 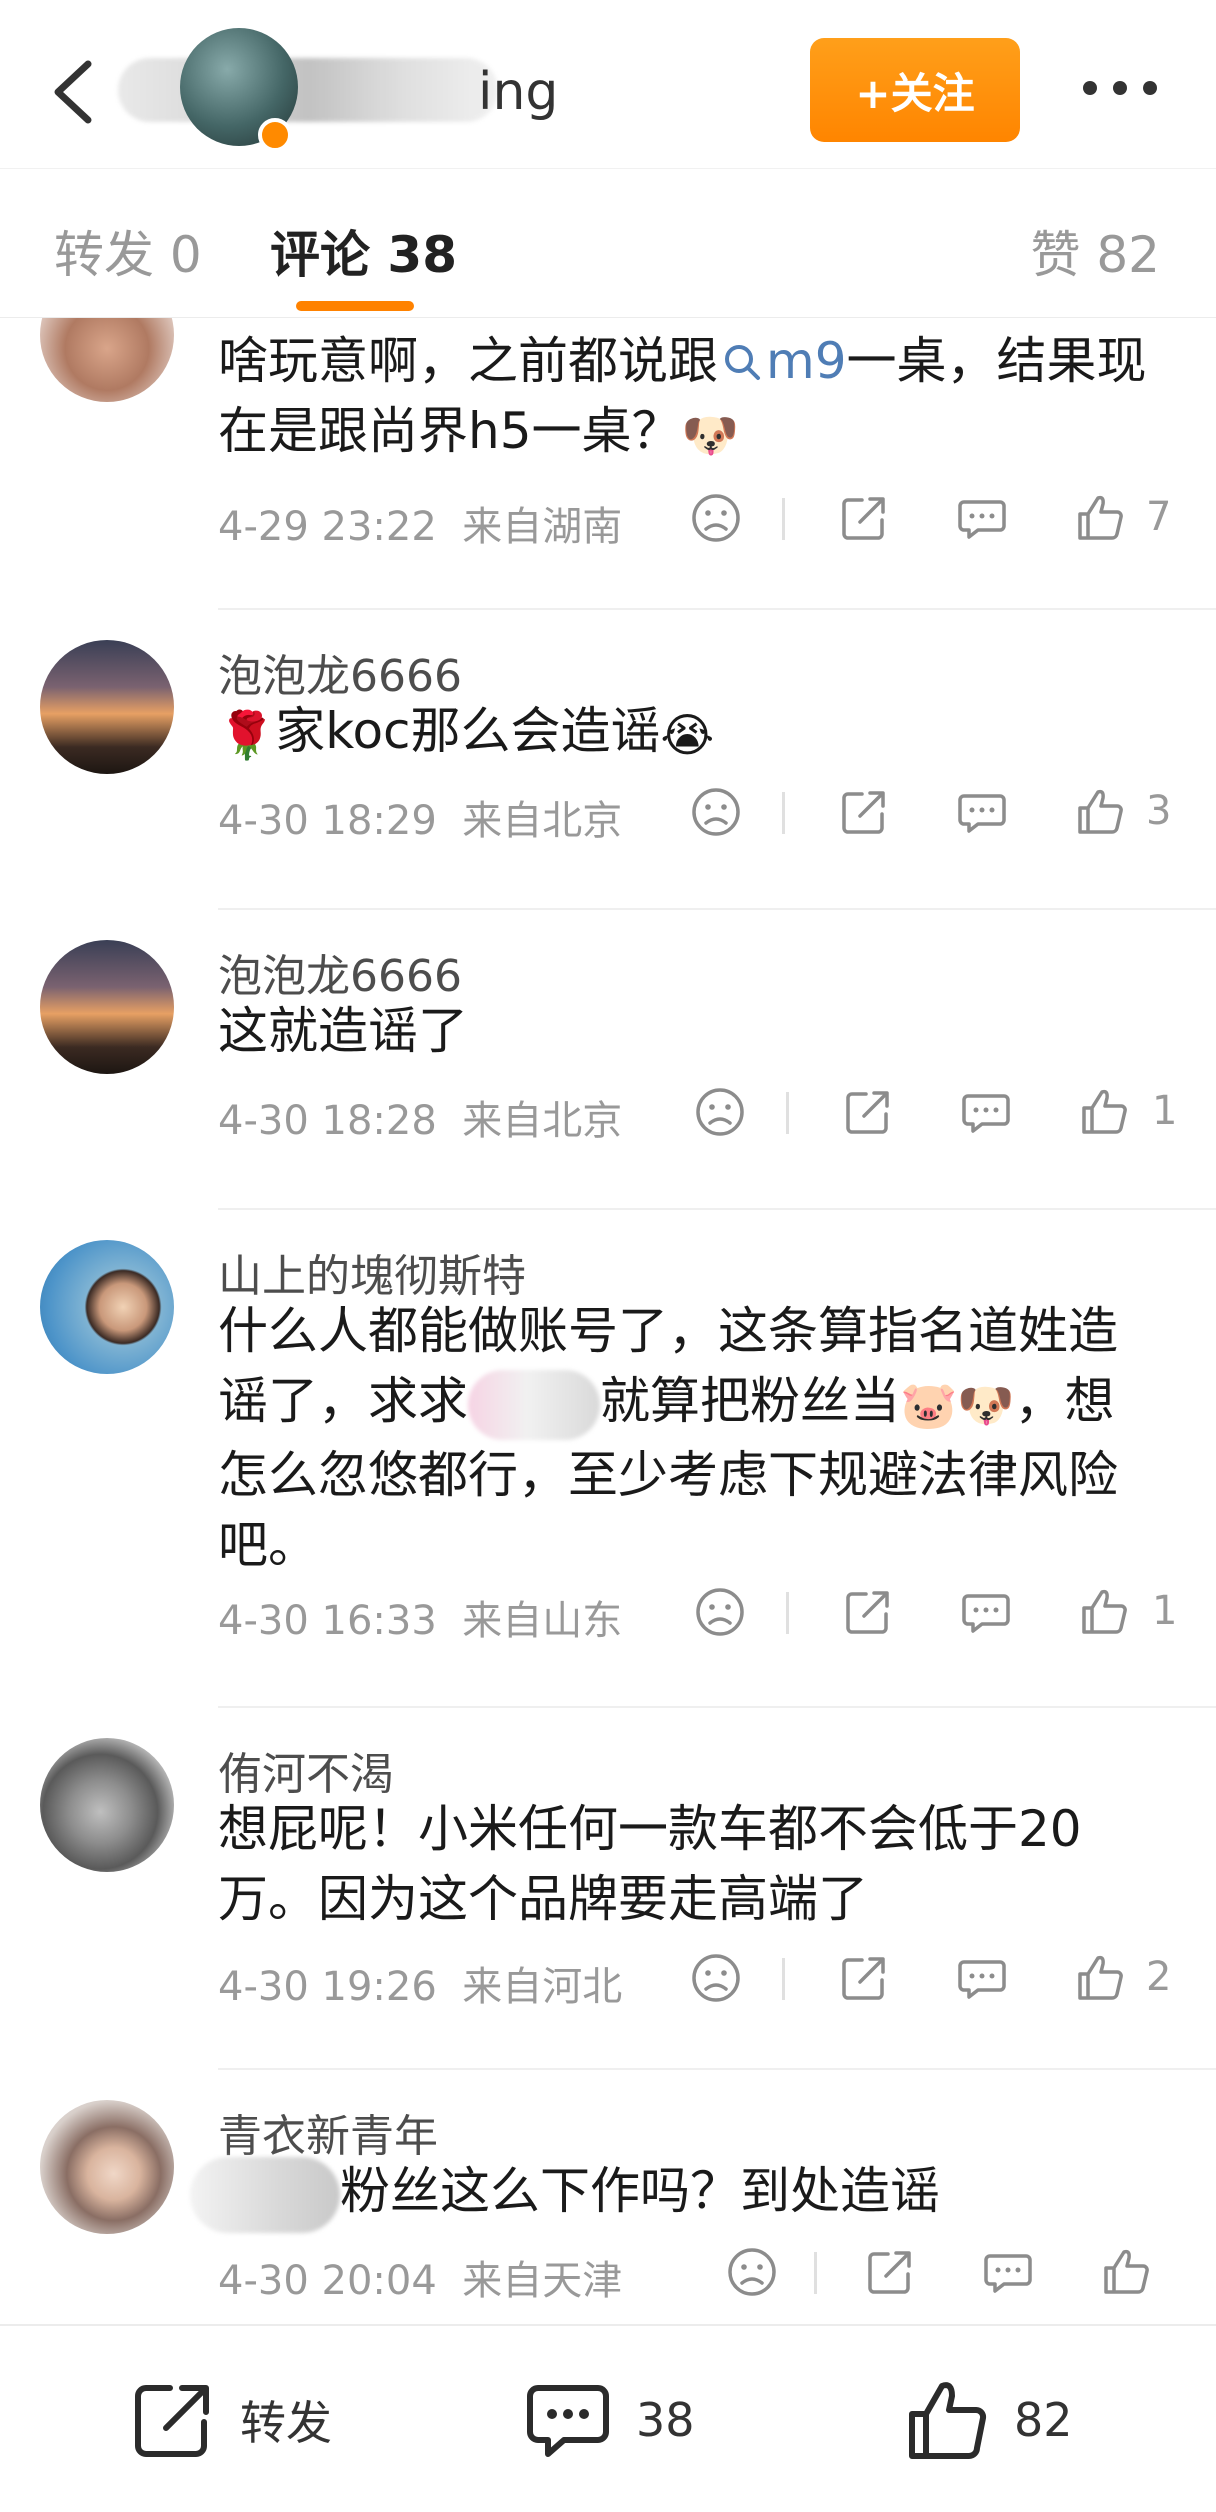 What do you see at coordinates (327, 1621) in the screenshot?
I see `comment-time: 4-30 16:33` at bounding box center [327, 1621].